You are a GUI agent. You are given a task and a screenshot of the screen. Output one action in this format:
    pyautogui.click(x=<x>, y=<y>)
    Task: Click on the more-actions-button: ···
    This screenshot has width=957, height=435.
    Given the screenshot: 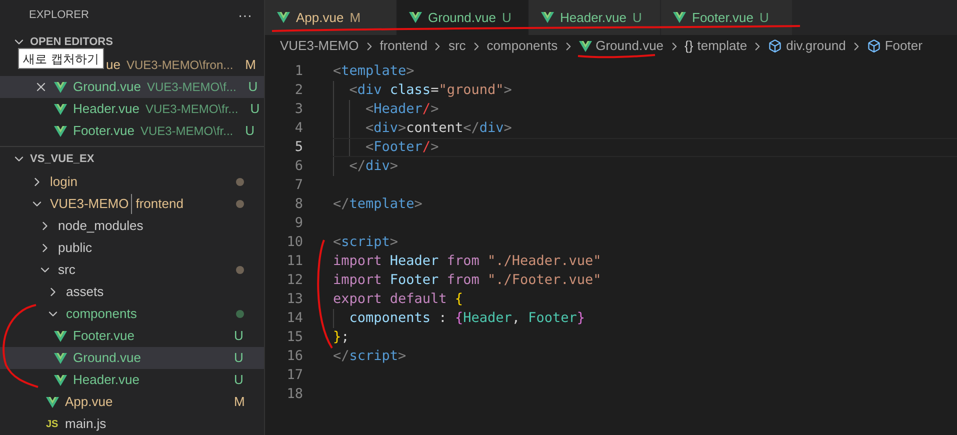 What is the action you would take?
    pyautogui.click(x=245, y=15)
    